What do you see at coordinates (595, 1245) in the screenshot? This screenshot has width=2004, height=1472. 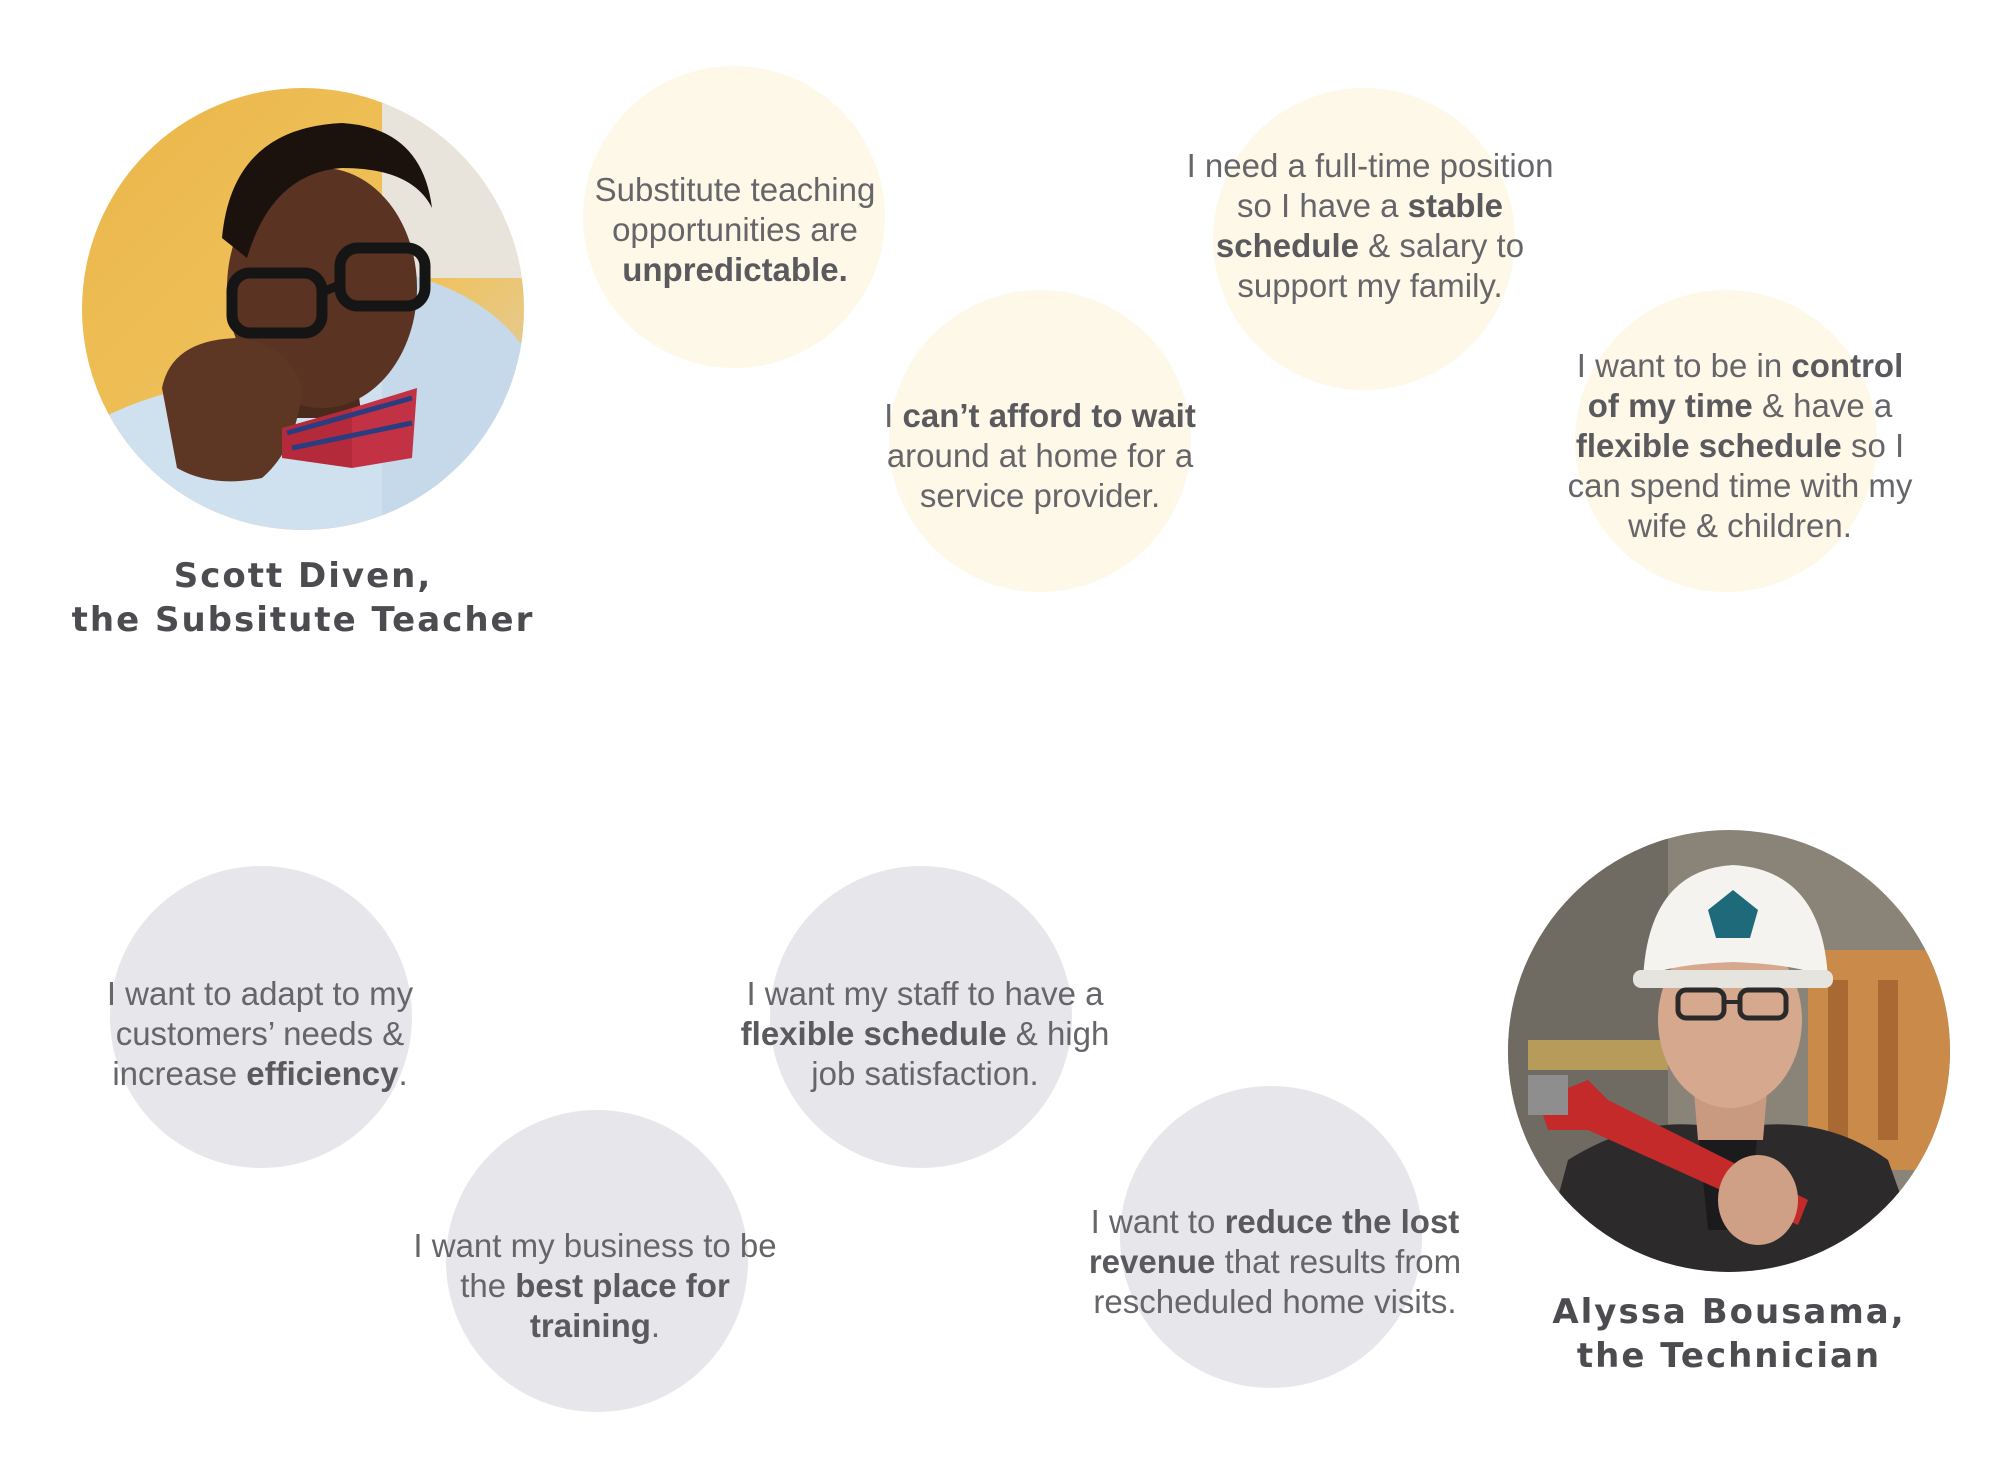 I see `quote-text: I want my business to be` at bounding box center [595, 1245].